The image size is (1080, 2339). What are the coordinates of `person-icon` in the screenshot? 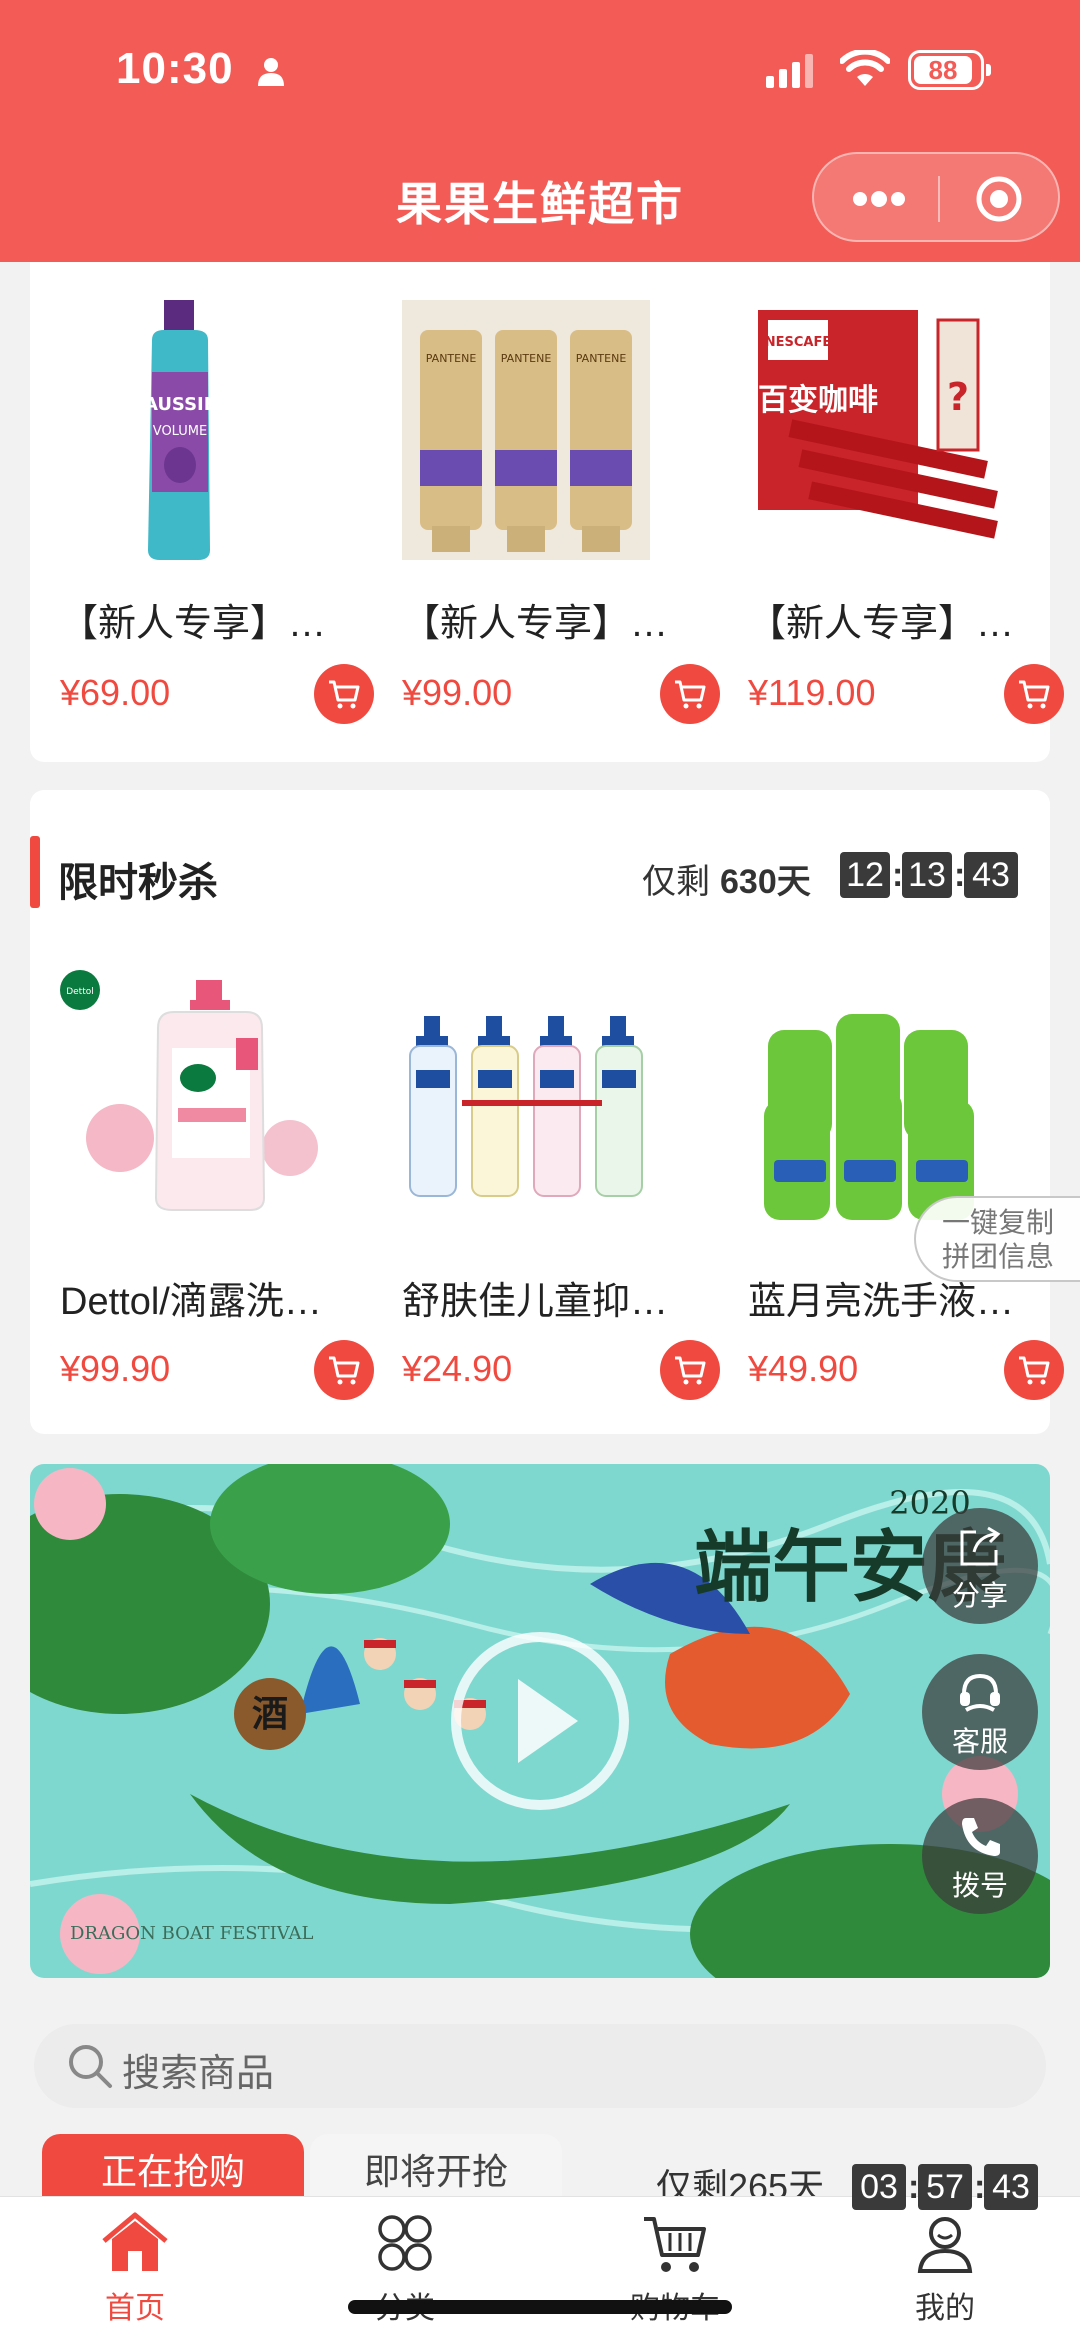 It's located at (271, 72).